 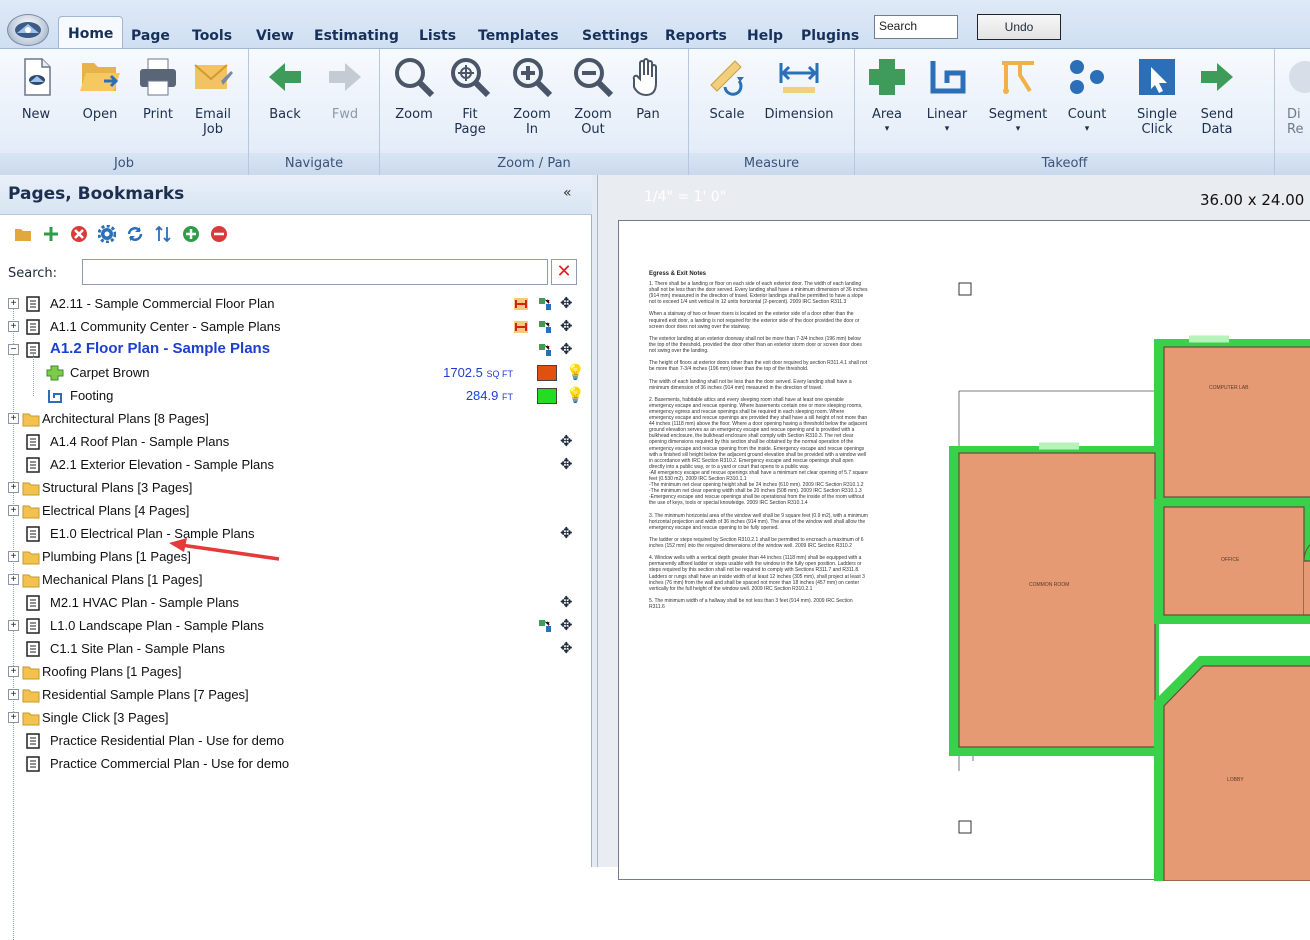 What do you see at coordinates (414, 88) in the screenshot?
I see `zoom-button: Zoom` at bounding box center [414, 88].